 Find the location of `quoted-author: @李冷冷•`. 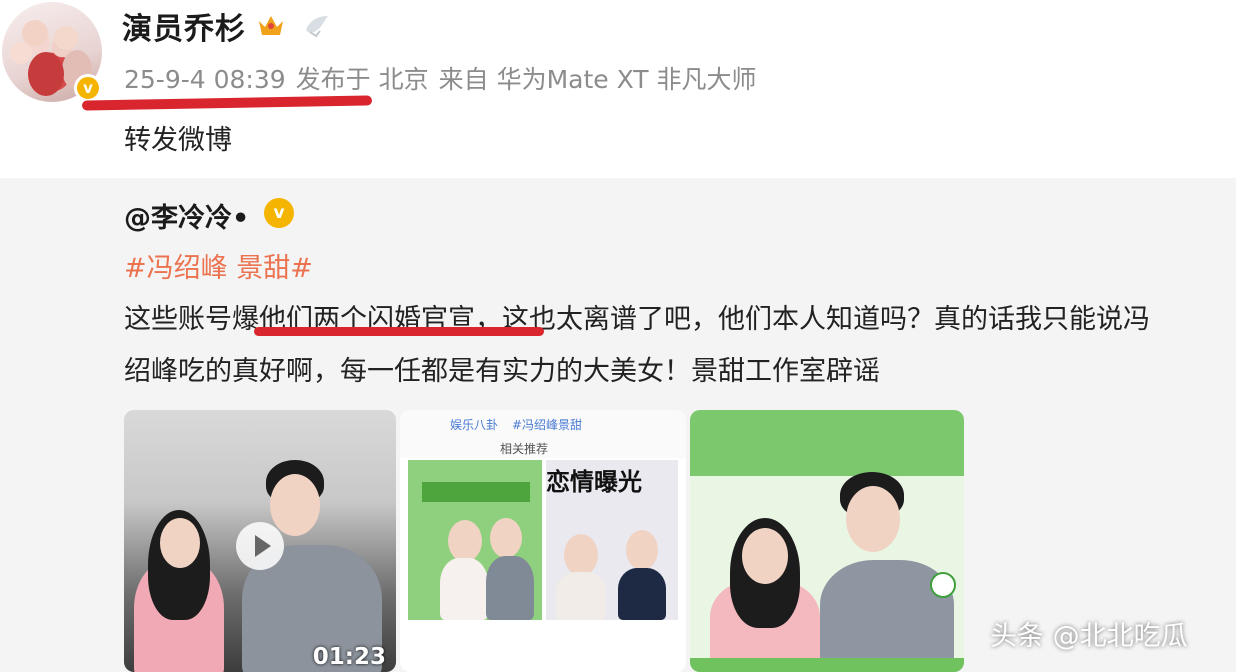

quoted-author: @李冷冷• is located at coordinates (186, 215).